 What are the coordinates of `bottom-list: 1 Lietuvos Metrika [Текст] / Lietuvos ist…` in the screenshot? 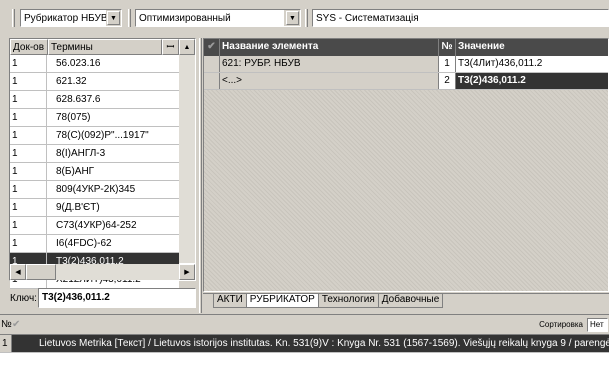 It's located at (304, 344).